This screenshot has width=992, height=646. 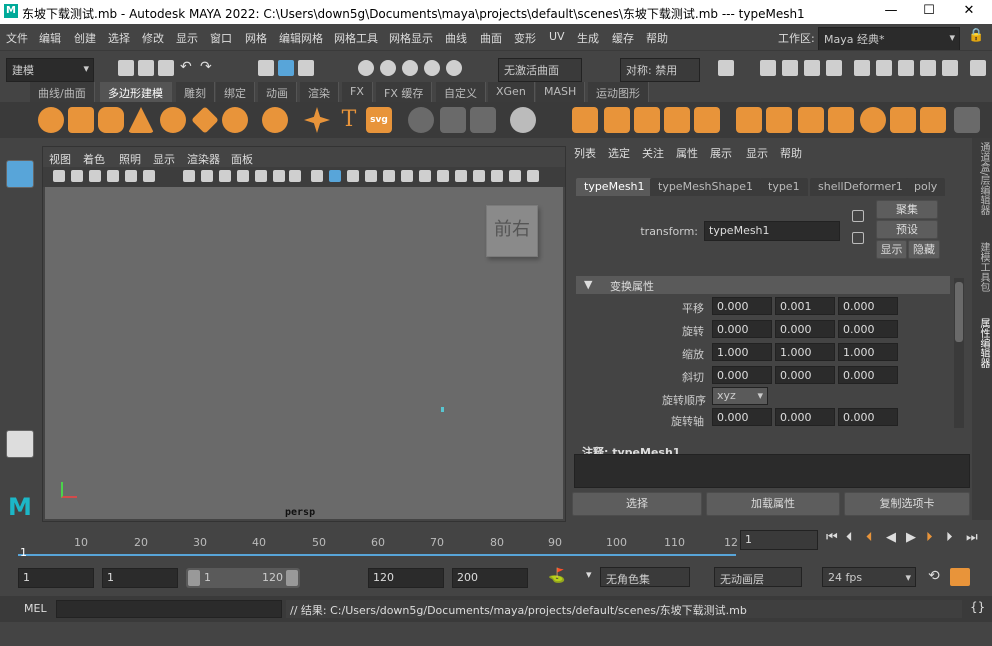 I want to click on ae-menu-display: 显示, so click(x=757, y=153).